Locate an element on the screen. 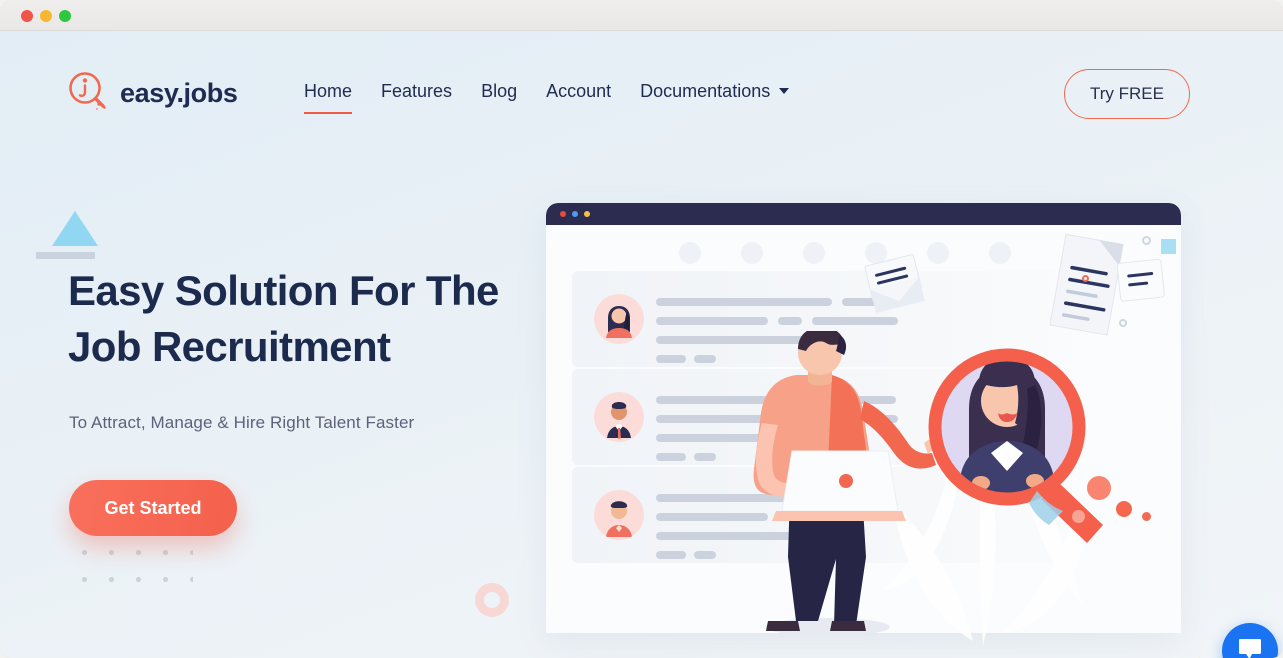 Image resolution: width=1283 pixels, height=658 pixels. brand-logo: easy.jobs is located at coordinates (152, 93).